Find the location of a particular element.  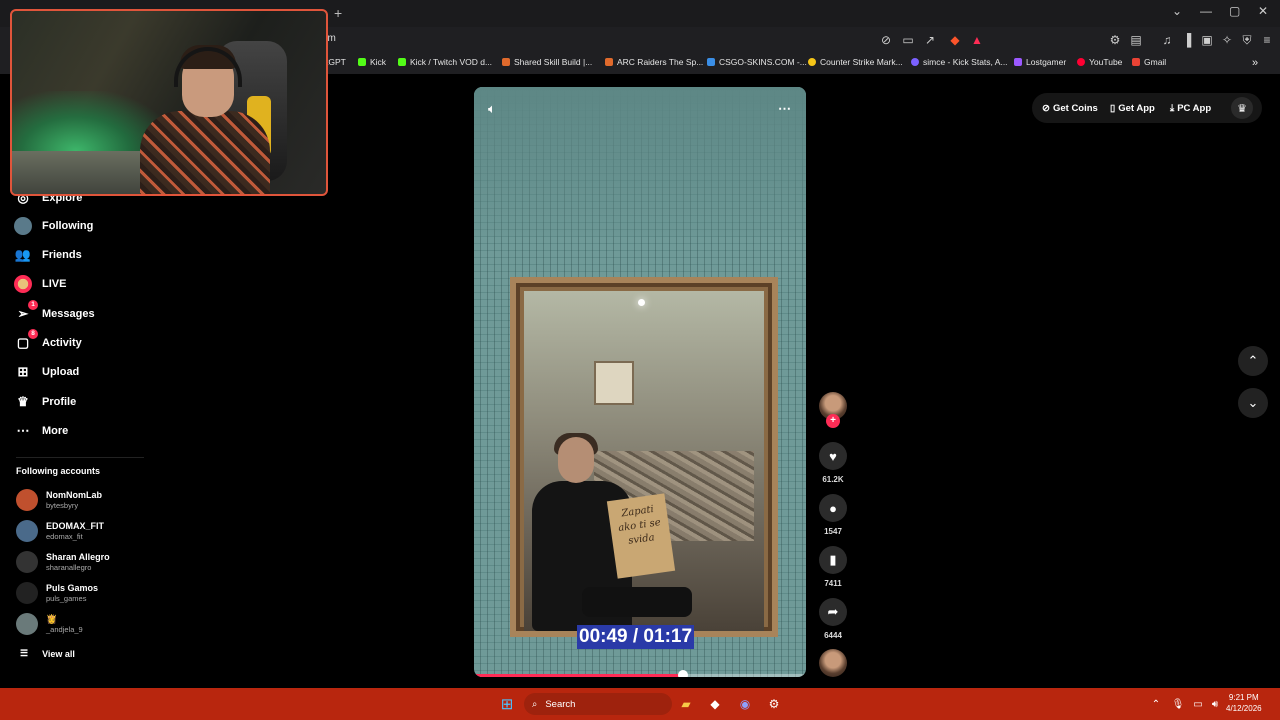

network-icon: ▭ is located at coordinates (1198, 704).